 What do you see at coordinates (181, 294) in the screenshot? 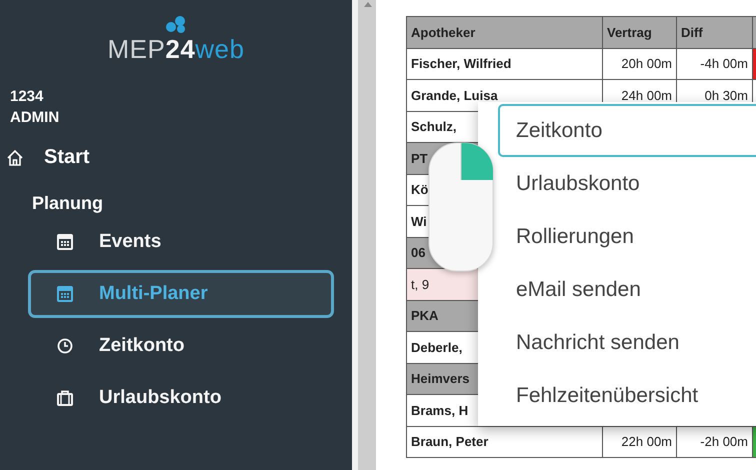
I see `nav-item: Multi-Planer` at bounding box center [181, 294].